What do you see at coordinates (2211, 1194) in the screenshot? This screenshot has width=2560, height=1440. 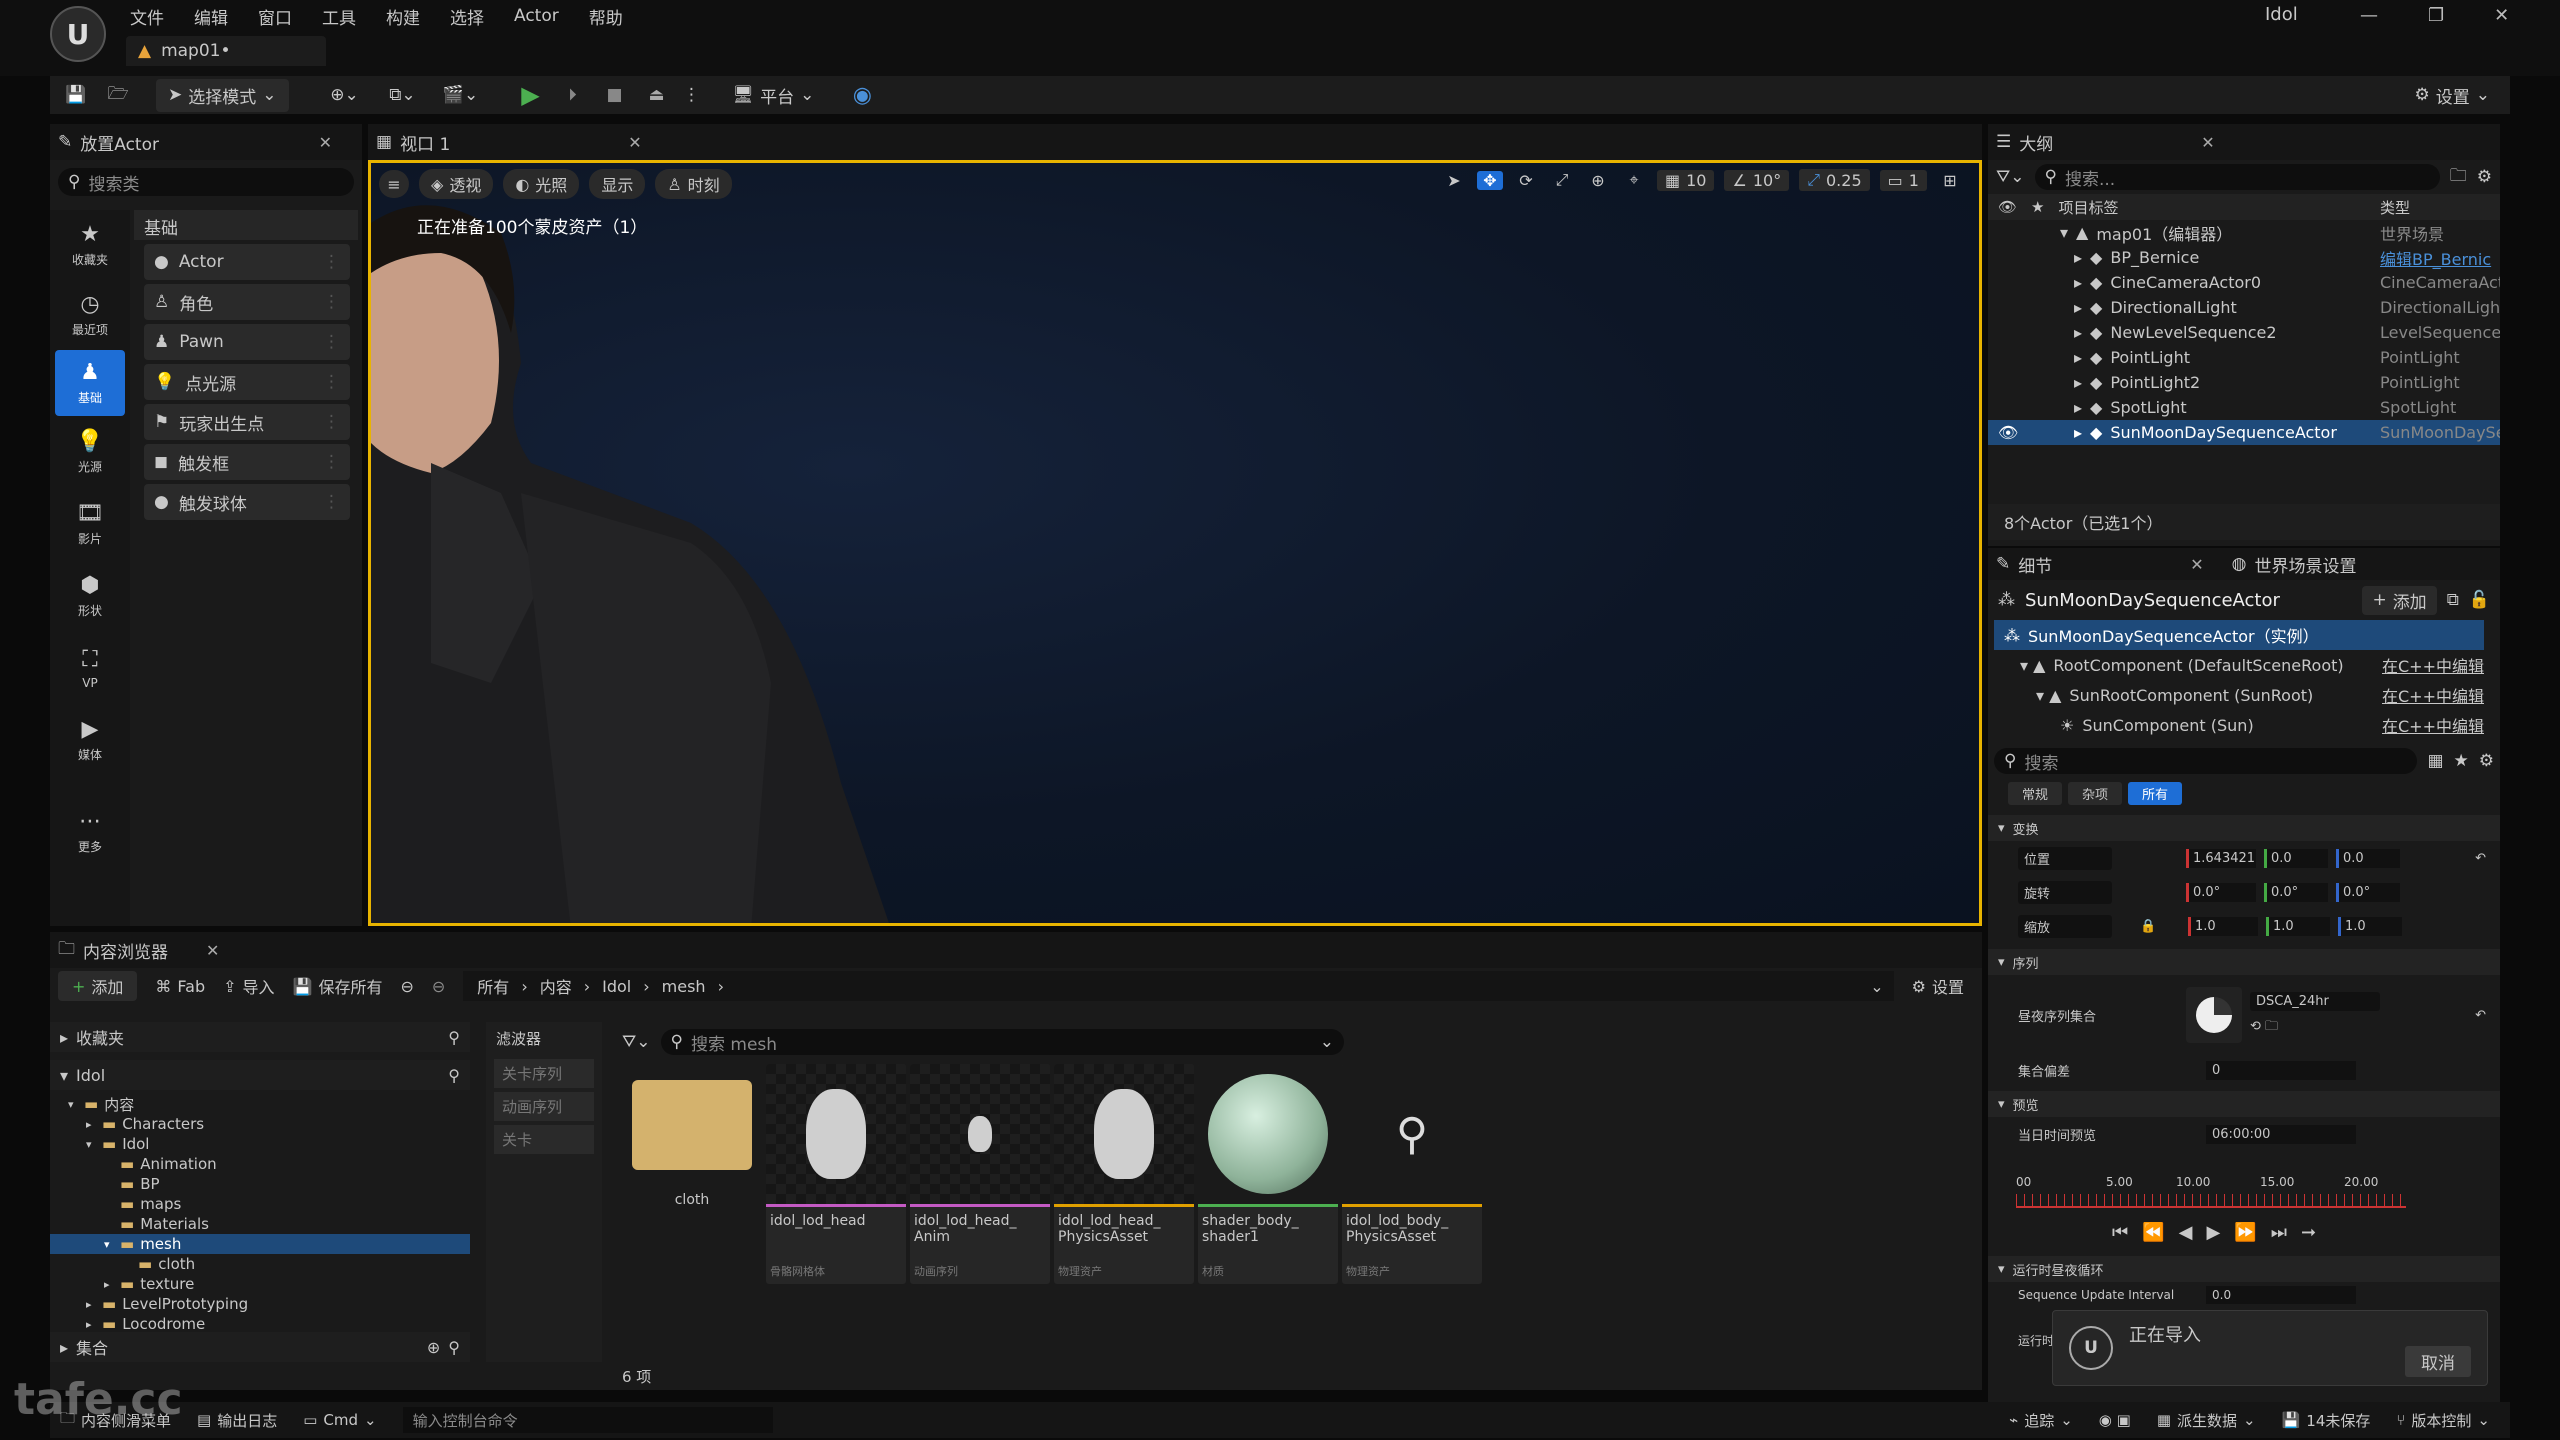 I see `timeline-ruler: 00 5.00 10.00 15.00 20.00` at bounding box center [2211, 1194].